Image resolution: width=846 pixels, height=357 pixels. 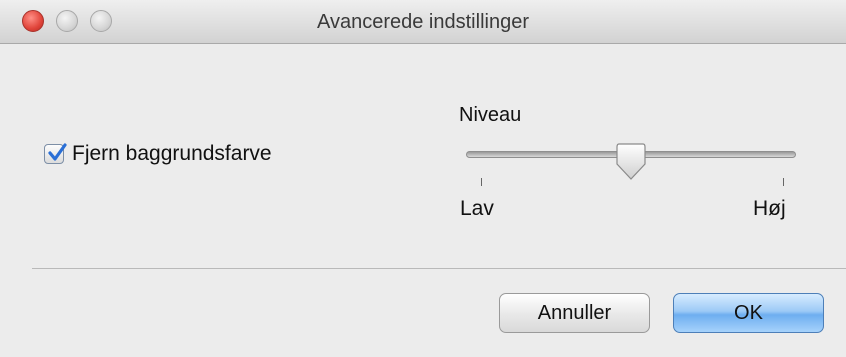 I want to click on ok-button: OK, so click(x=748, y=313).